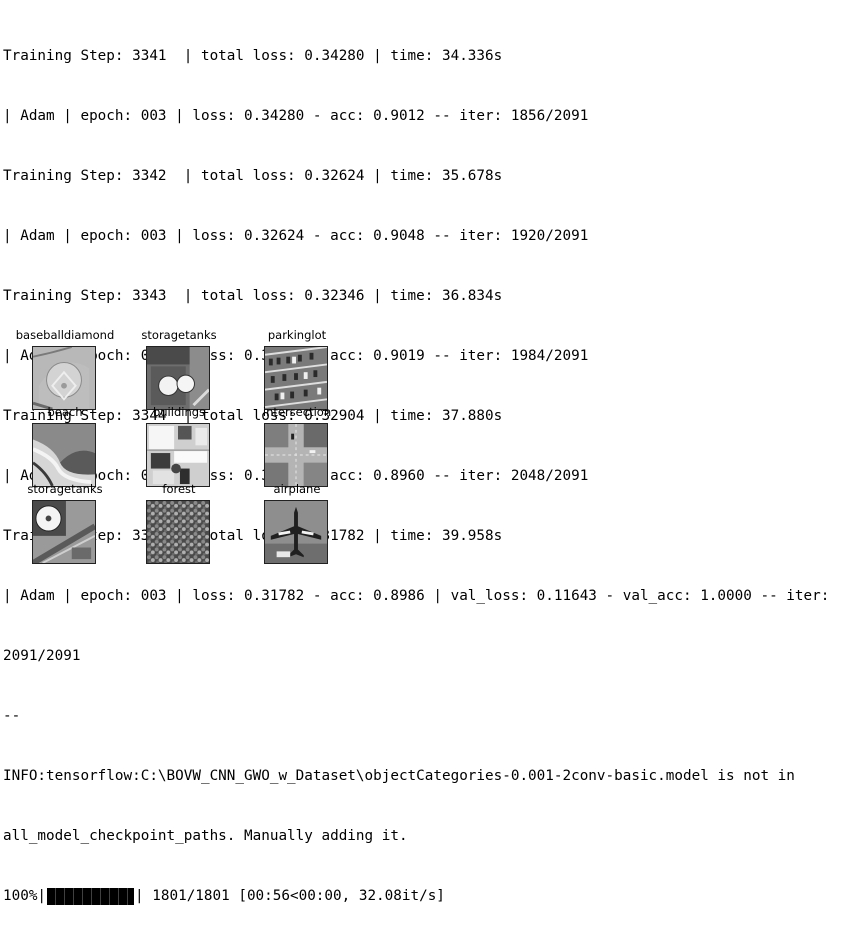 The width and height of the screenshot is (865, 926). Describe the element at coordinates (297, 489) in the screenshot. I see `image-label: airplane` at that location.